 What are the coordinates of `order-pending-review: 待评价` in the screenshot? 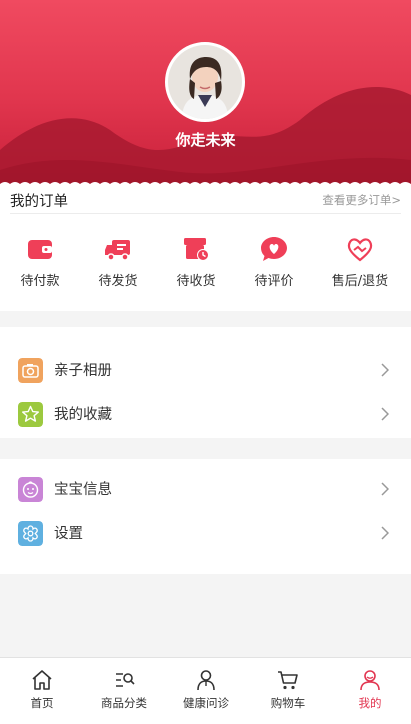 It's located at (274, 261).